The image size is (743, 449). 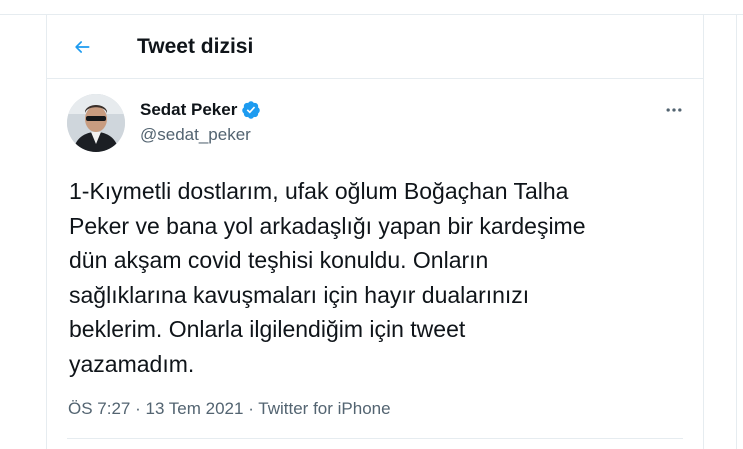 I want to click on author-handle: @sedat_peker, so click(x=195, y=135).